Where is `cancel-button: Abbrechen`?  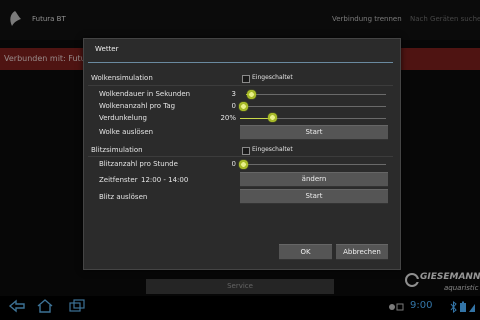
cancel-button: Abbrechen is located at coordinates (362, 252).